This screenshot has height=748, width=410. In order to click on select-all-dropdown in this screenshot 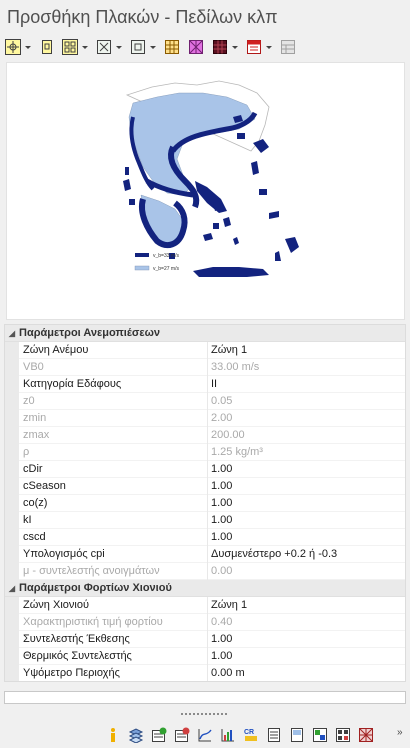, I will do `click(119, 47)`.